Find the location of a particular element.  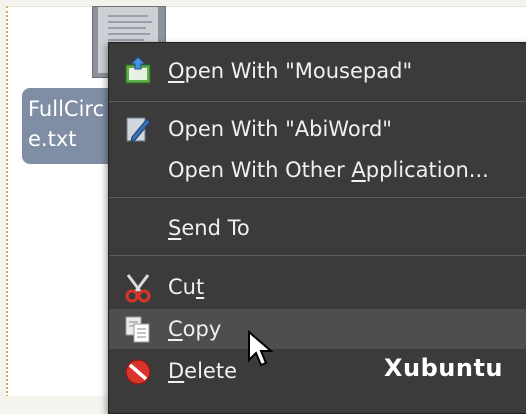

menu-item-label-rest: elete is located at coordinates (210, 371).